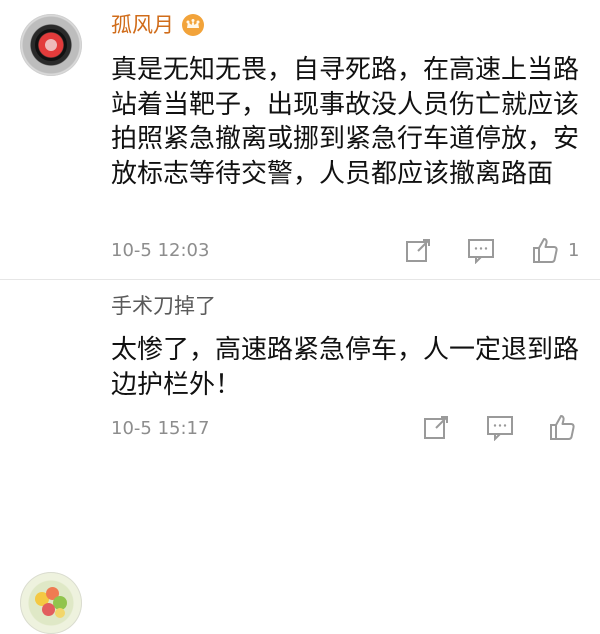  I want to click on comment-time: 10-5 12:03, so click(160, 250).